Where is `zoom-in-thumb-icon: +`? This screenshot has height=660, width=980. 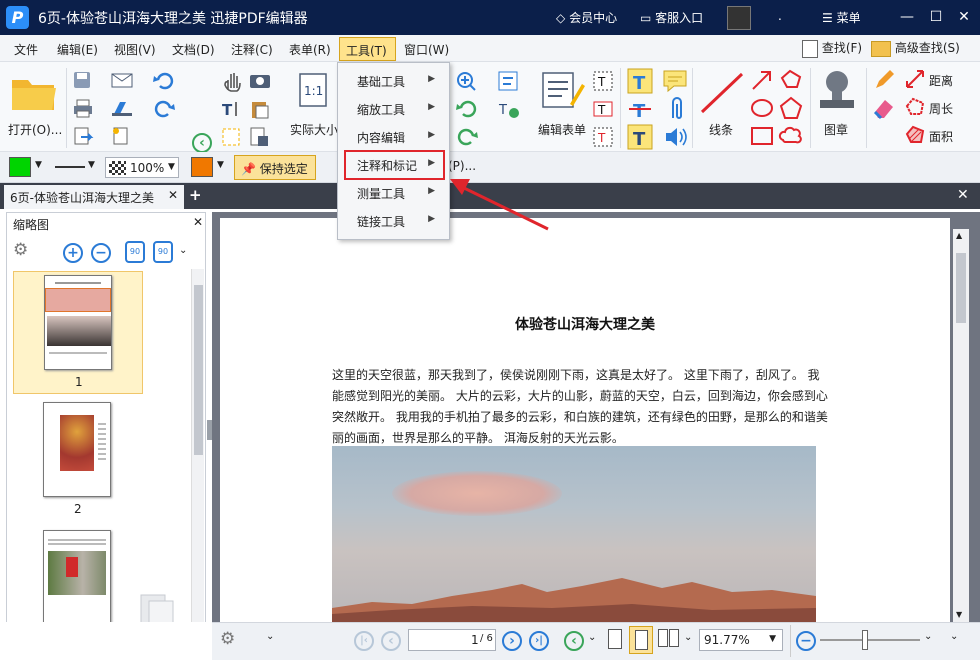
zoom-in-thumb-icon: + is located at coordinates (73, 253).